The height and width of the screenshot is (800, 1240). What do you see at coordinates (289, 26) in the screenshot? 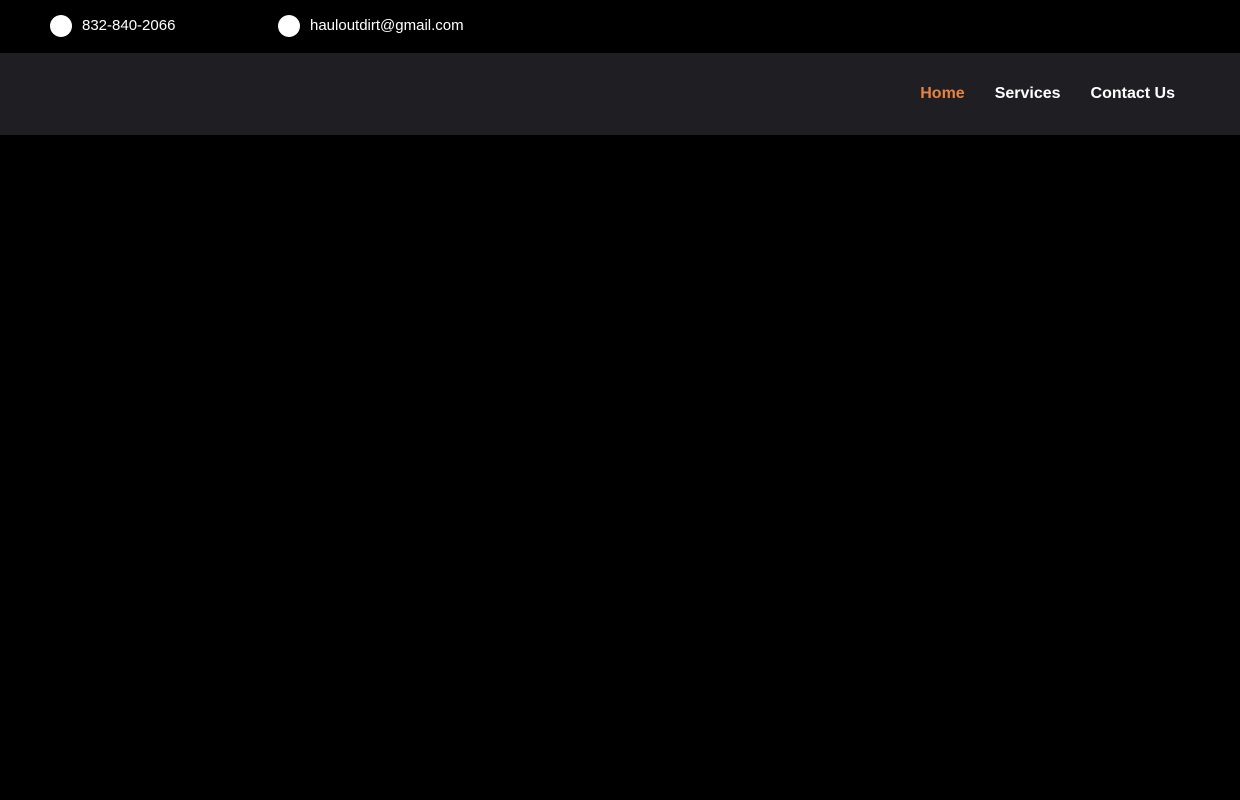
I see `email-icon` at bounding box center [289, 26].